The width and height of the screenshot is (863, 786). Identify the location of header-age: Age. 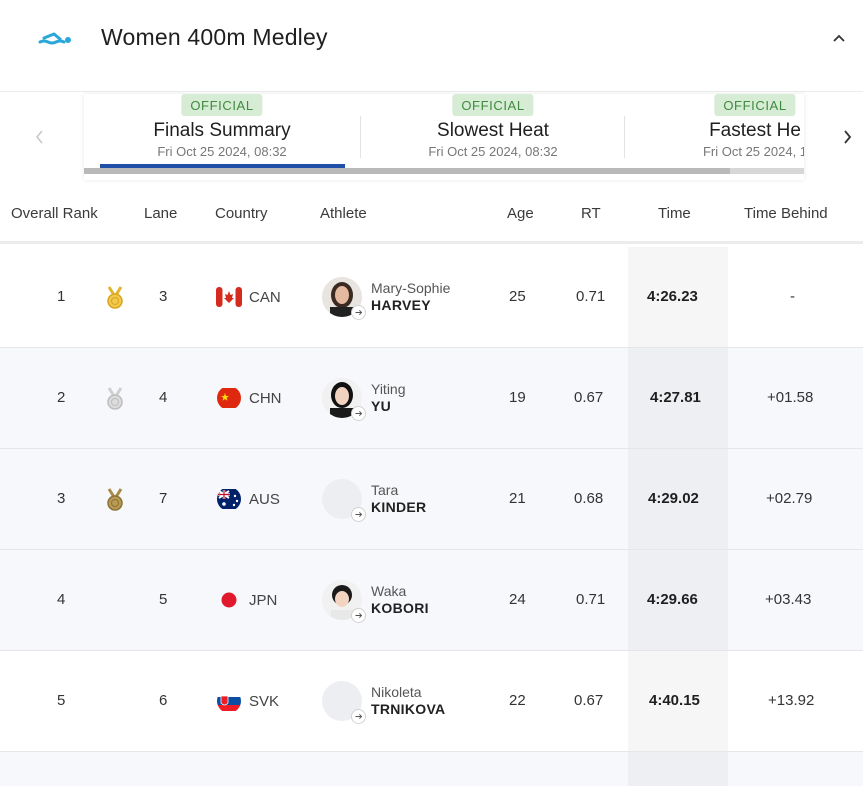
(520, 213).